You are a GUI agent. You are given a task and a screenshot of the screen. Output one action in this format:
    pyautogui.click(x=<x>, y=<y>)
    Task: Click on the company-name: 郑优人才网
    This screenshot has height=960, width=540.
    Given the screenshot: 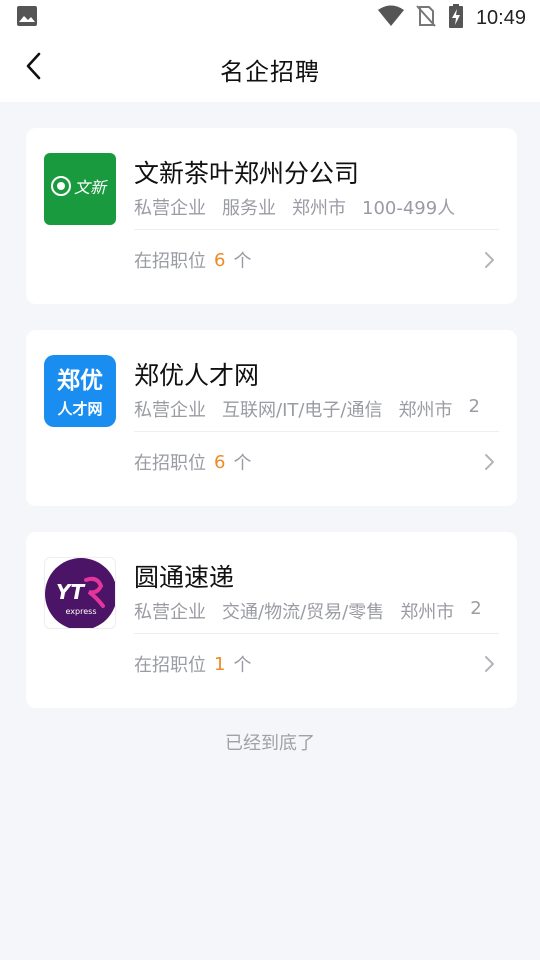 What is the action you would take?
    pyautogui.click(x=197, y=375)
    